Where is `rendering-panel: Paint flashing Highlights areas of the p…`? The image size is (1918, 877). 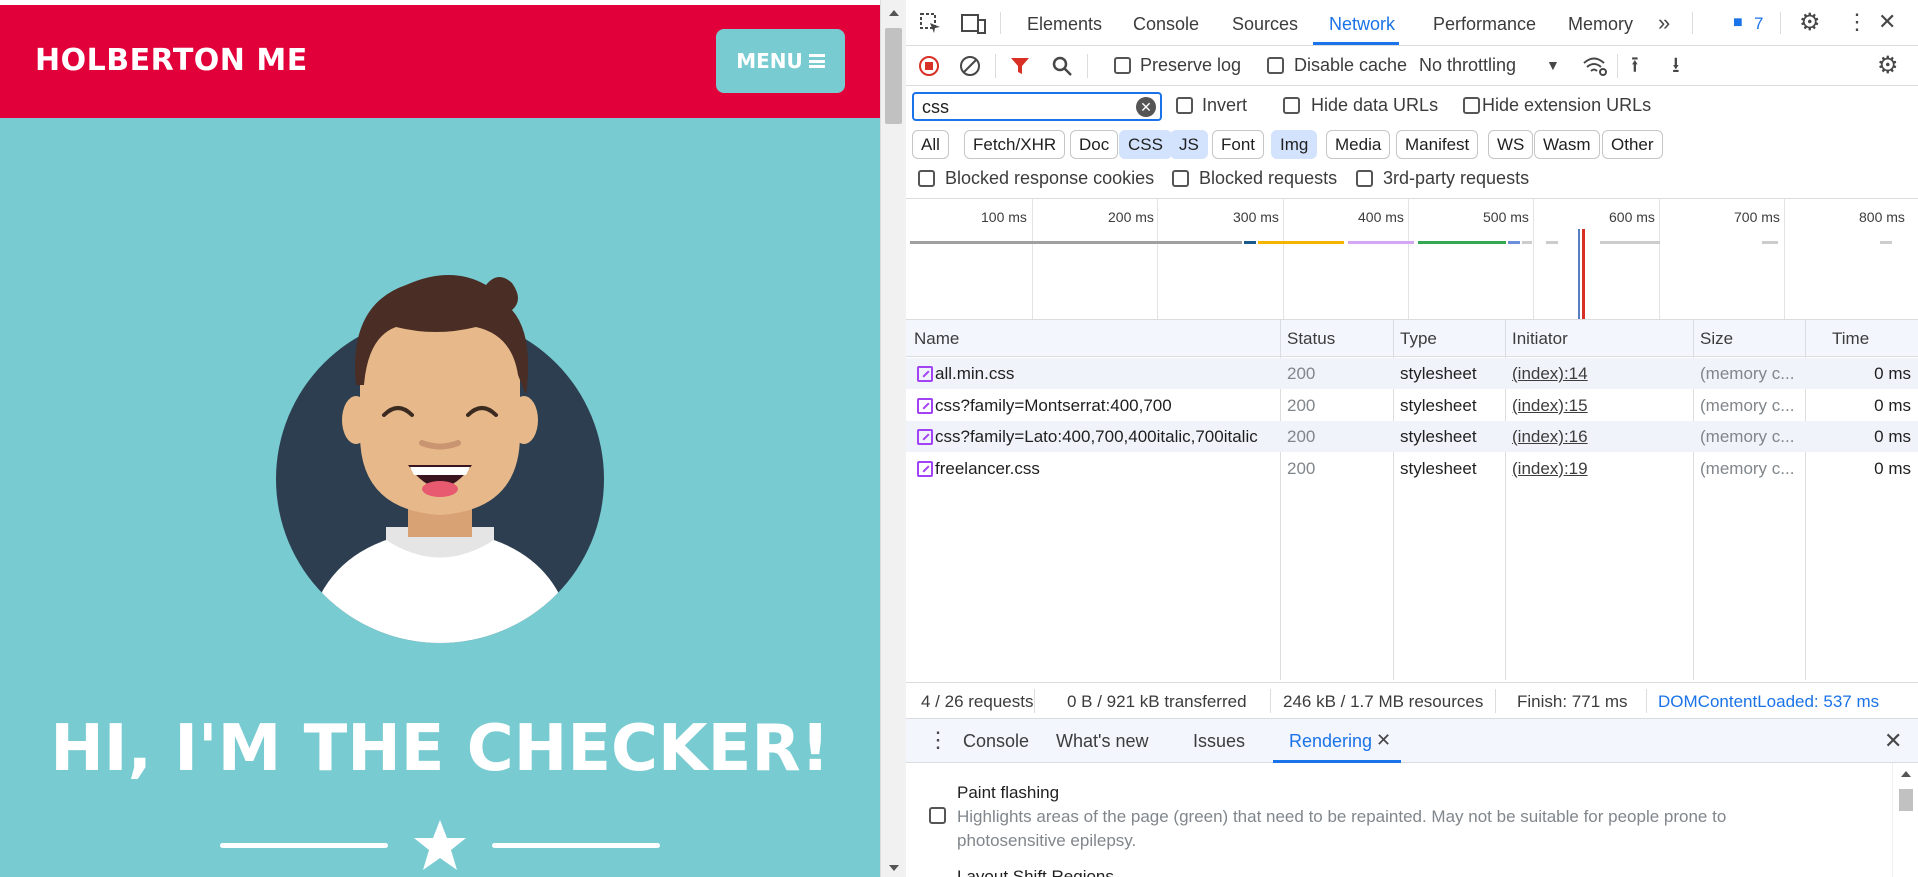
rendering-panel: Paint flashing Highlights areas of the p… is located at coordinates (1412, 820).